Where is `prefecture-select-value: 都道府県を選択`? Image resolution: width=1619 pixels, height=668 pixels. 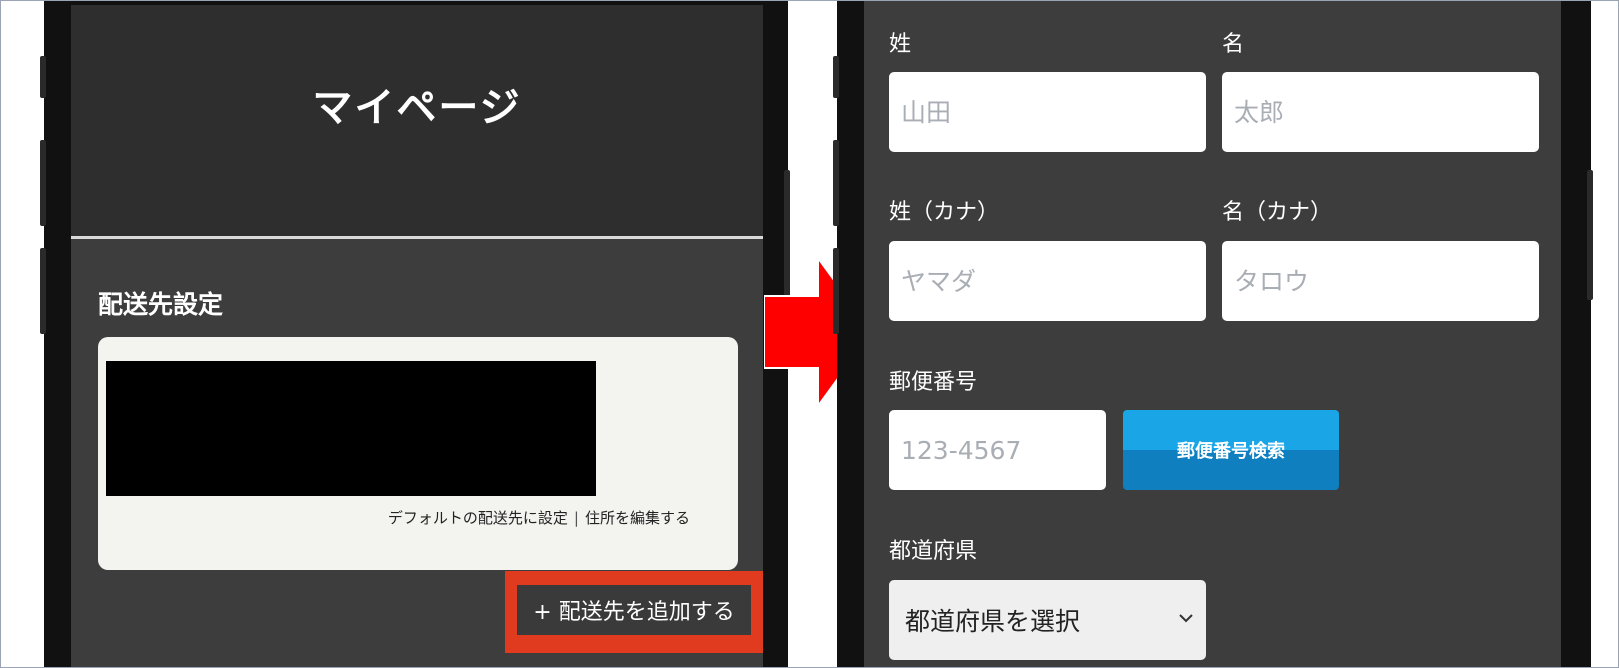 prefecture-select-value: 都道府県を選択 is located at coordinates (993, 621).